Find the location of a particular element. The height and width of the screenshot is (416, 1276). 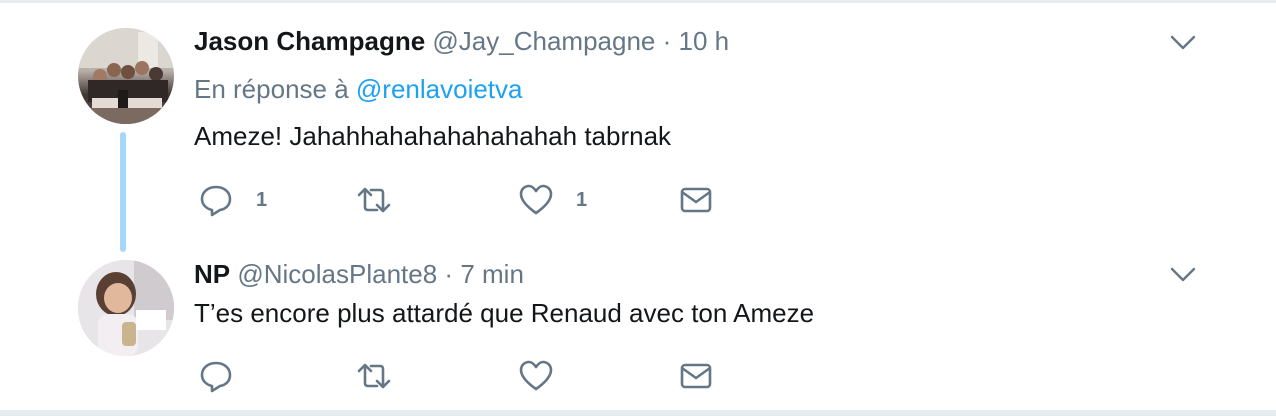

bottom-divider is located at coordinates (638, 413).